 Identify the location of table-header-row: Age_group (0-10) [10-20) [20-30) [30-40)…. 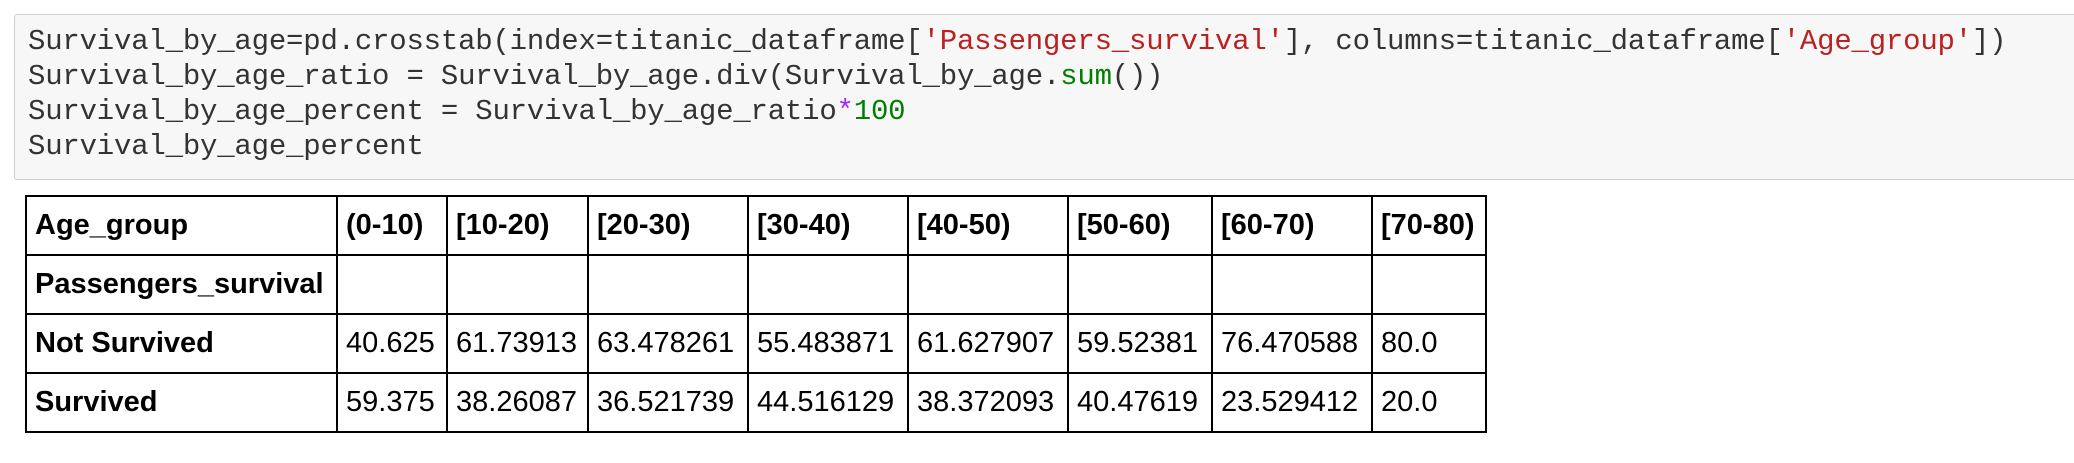
(756, 225).